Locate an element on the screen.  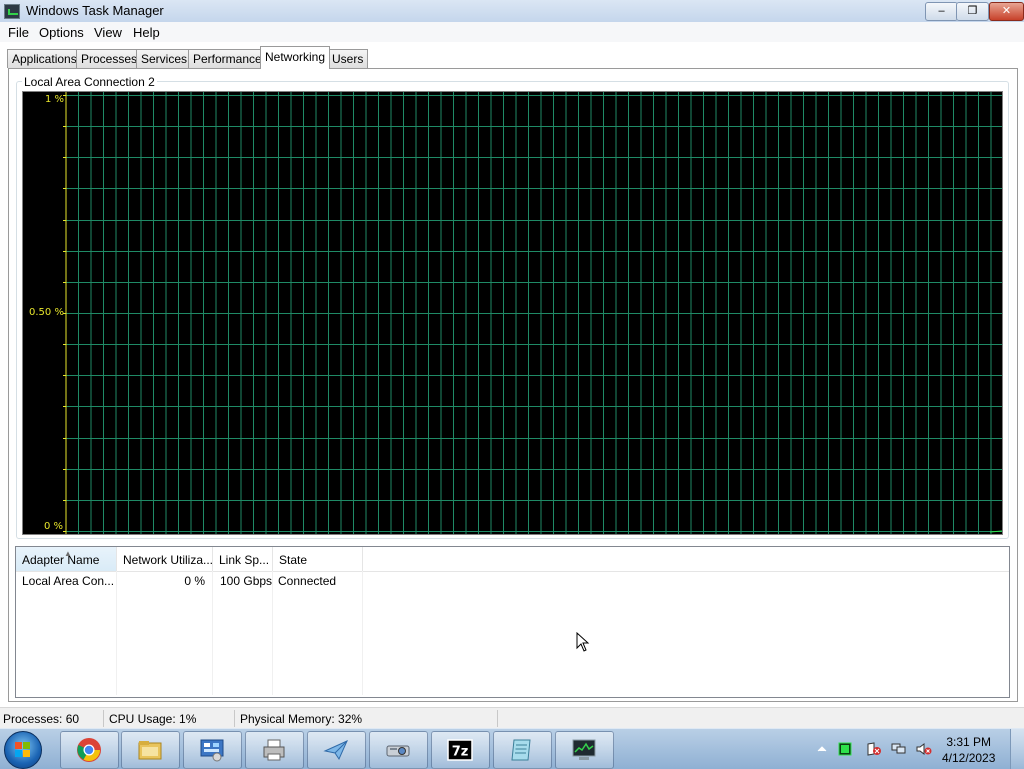
taskbar-printer is located at coordinates (274, 750).